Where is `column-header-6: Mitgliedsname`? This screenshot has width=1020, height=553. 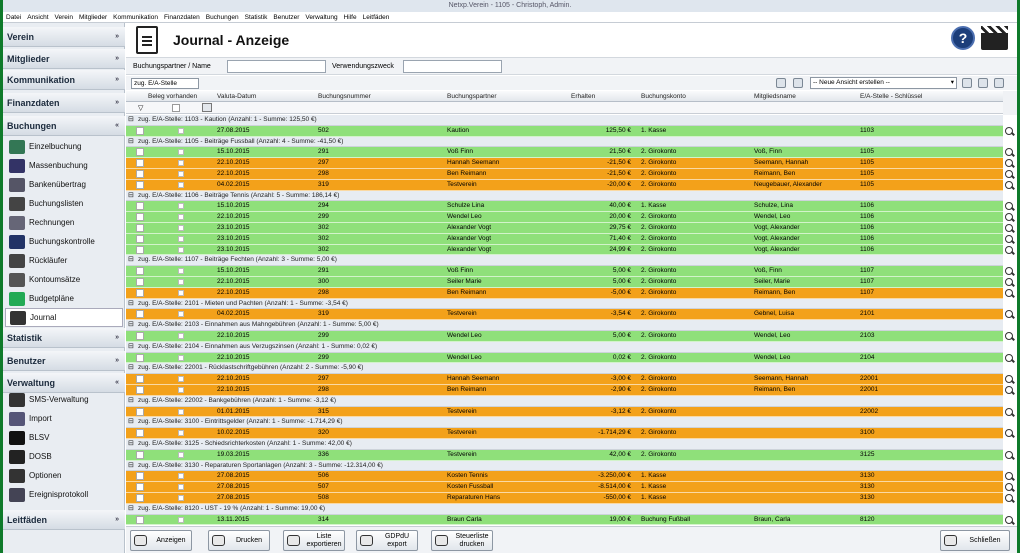 column-header-6: Mitgliedsname is located at coordinates (775, 96).